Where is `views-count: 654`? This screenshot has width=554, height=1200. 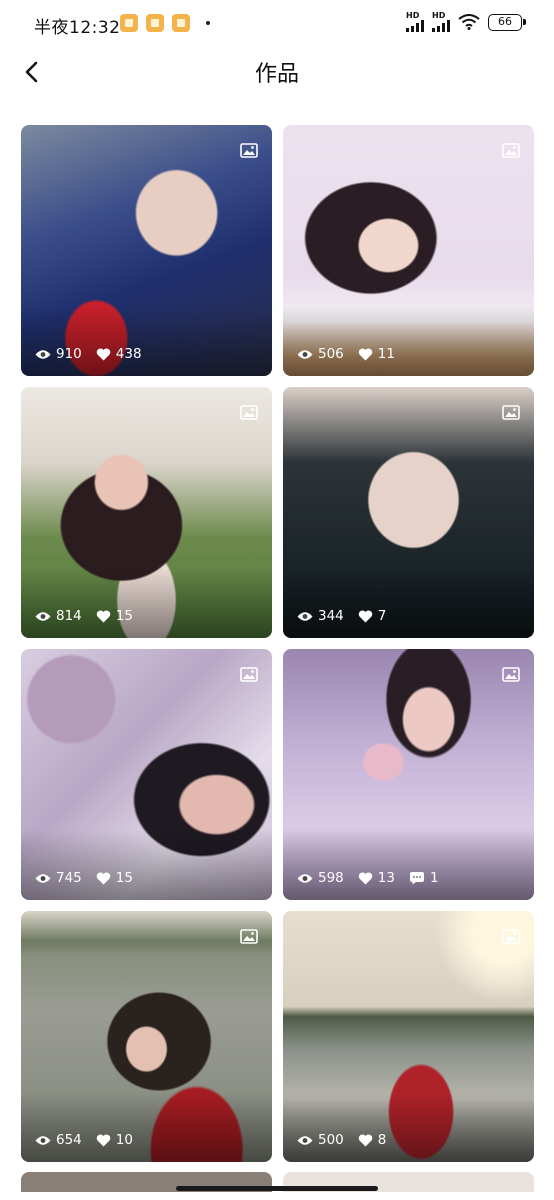 views-count: 654 is located at coordinates (58, 1140).